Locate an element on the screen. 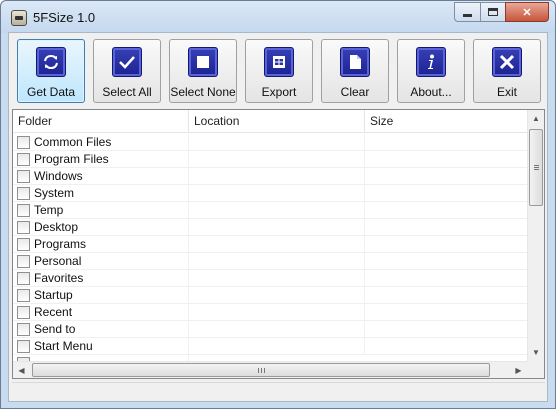 The height and width of the screenshot is (409, 556). select-none-button: Select None is located at coordinates (203, 71).